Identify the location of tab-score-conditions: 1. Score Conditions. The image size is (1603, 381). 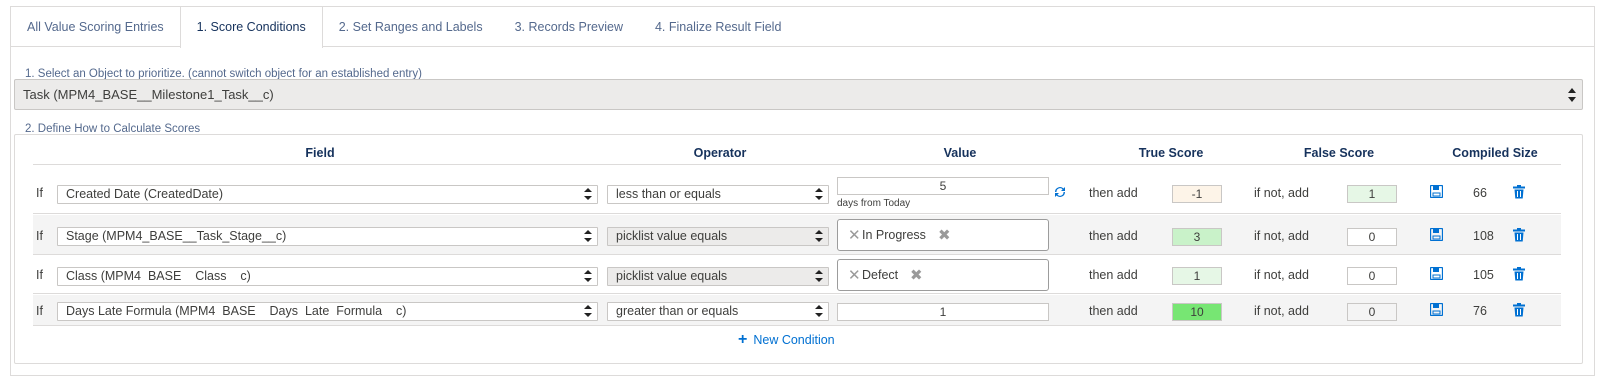
(251, 27).